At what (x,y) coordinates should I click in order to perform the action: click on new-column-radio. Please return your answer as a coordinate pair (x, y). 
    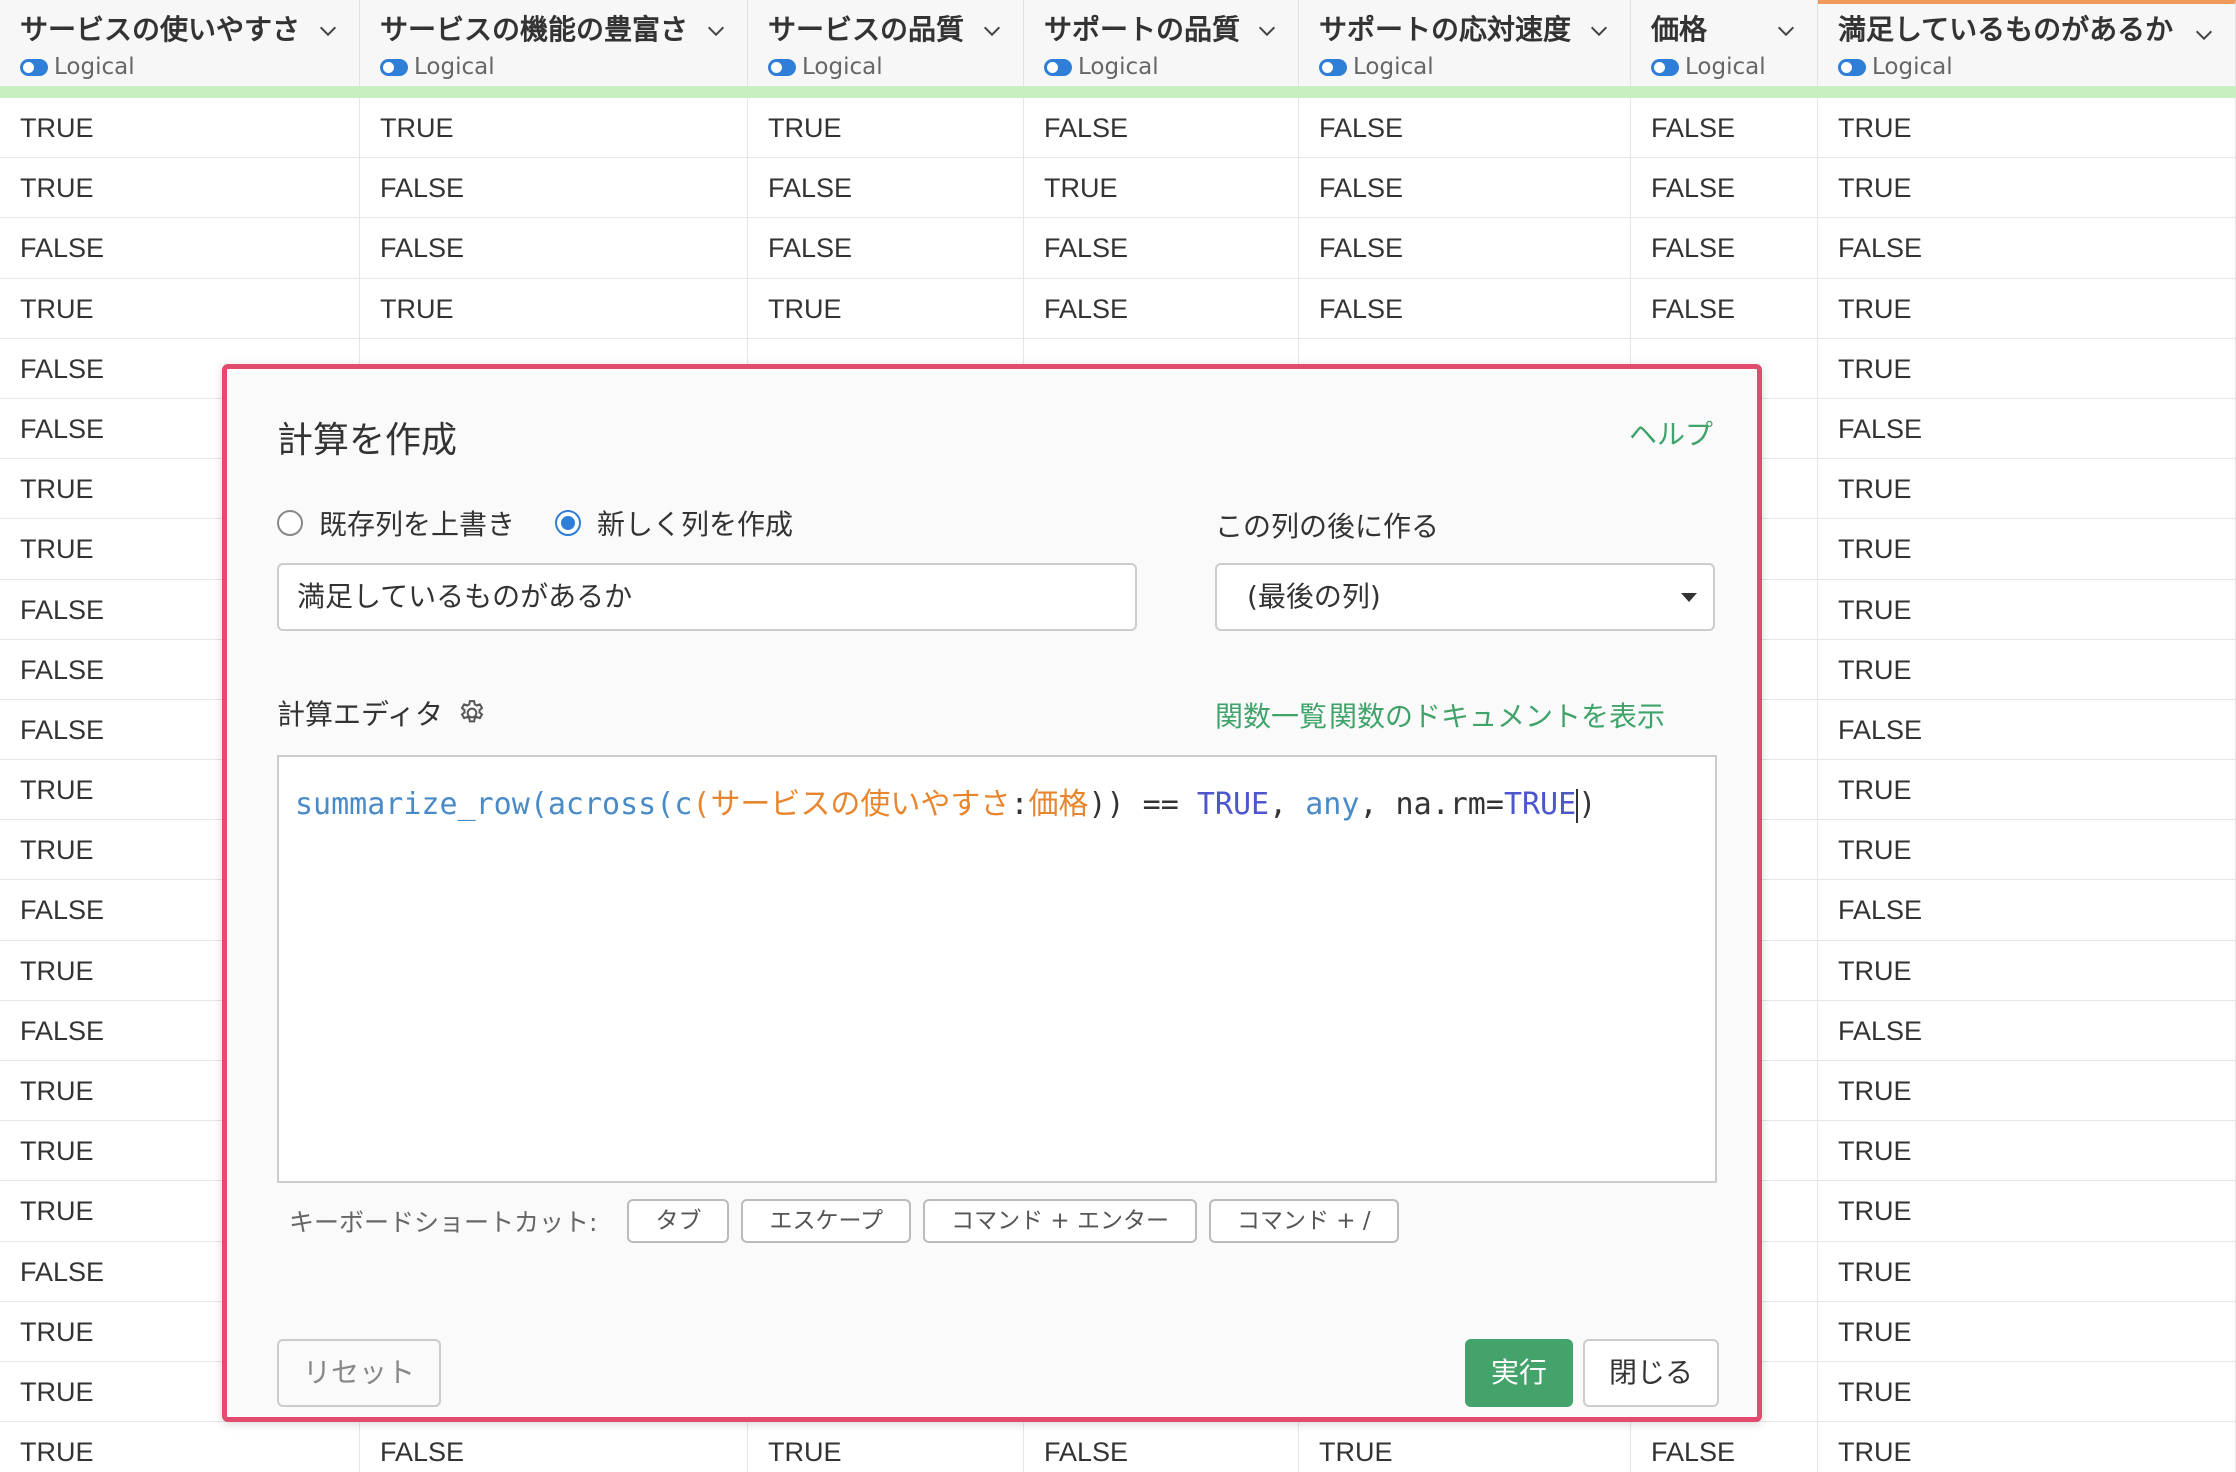
    Looking at the image, I should click on (568, 523).